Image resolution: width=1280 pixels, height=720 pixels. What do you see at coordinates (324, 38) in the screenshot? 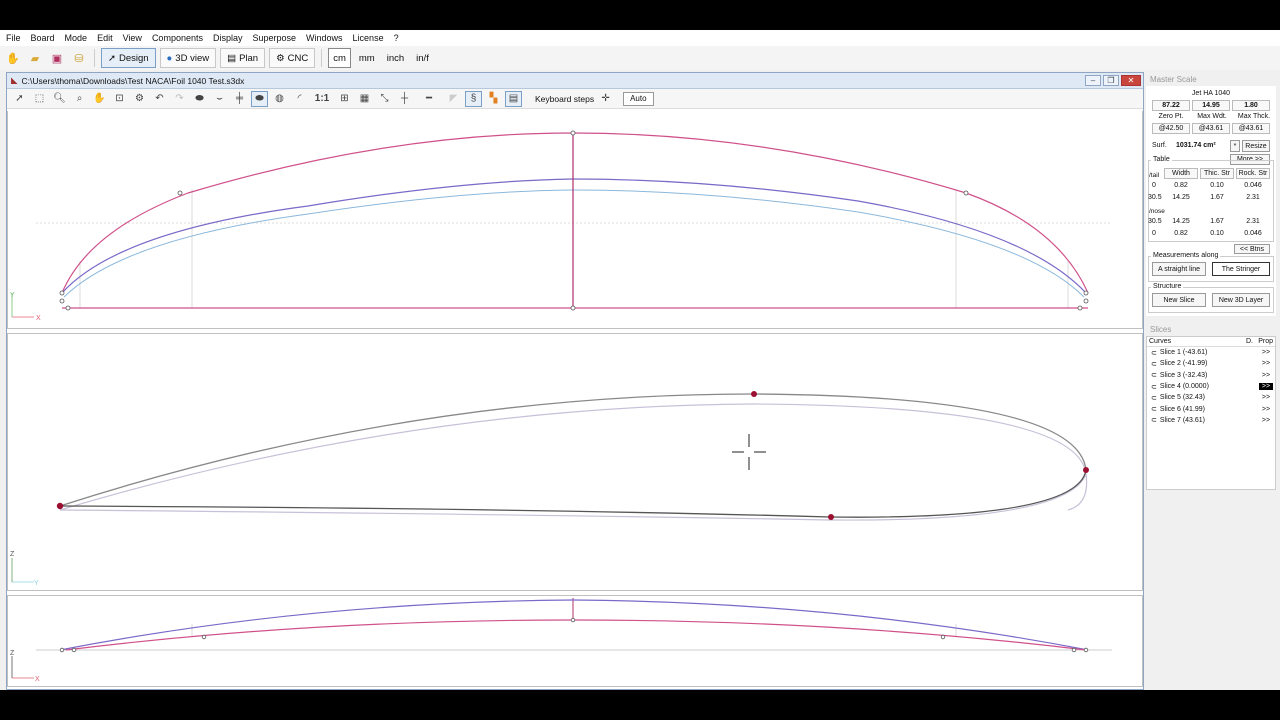
I see `menu-windows: Windows` at bounding box center [324, 38].